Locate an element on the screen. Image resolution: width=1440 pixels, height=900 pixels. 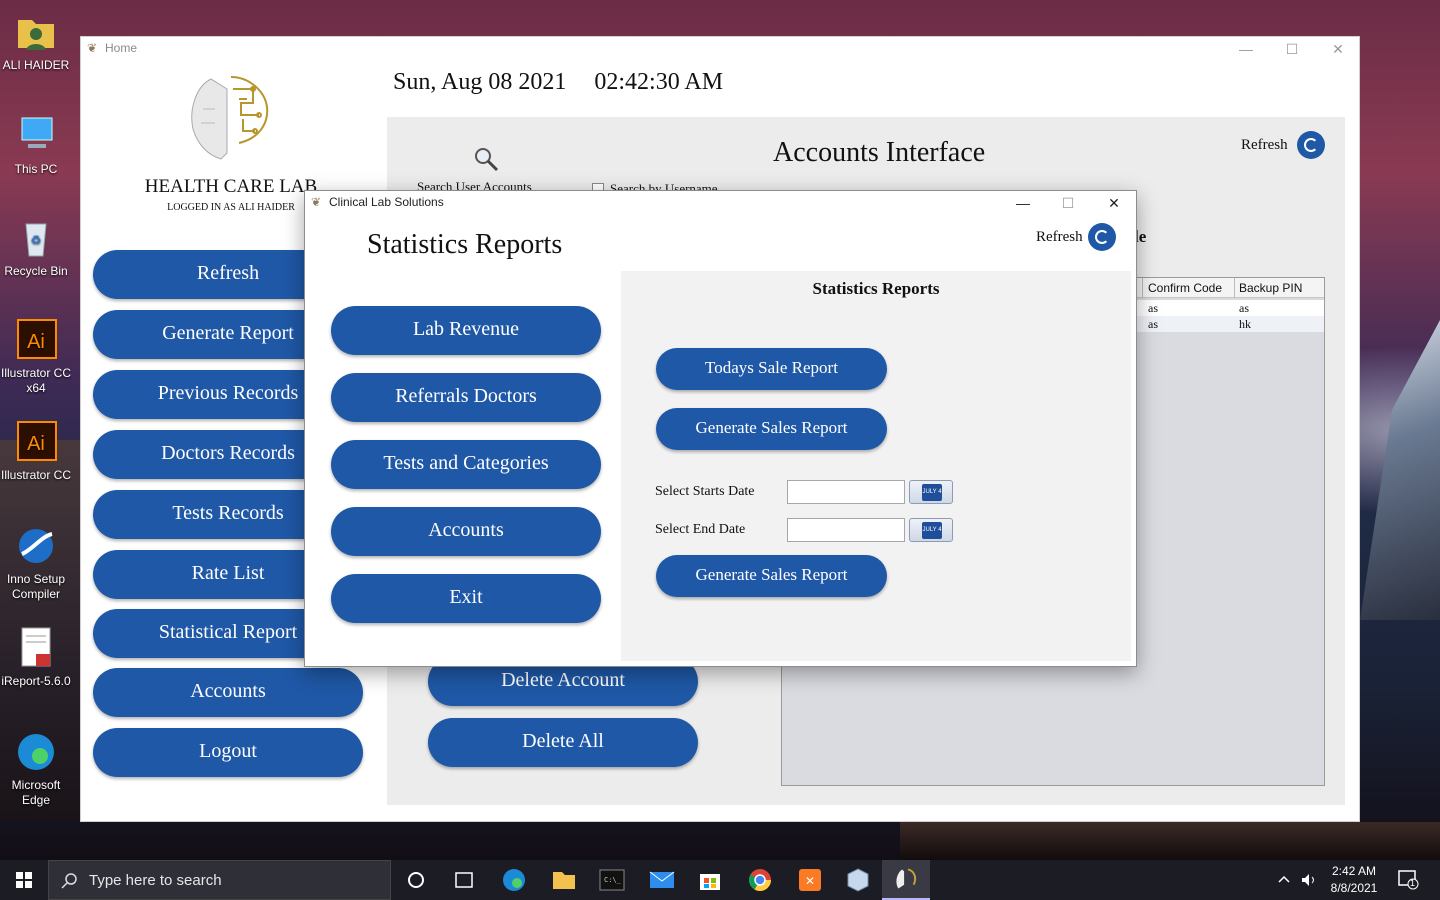
referrals-doctors-button: Referrals Doctors is located at coordinates (466, 397).